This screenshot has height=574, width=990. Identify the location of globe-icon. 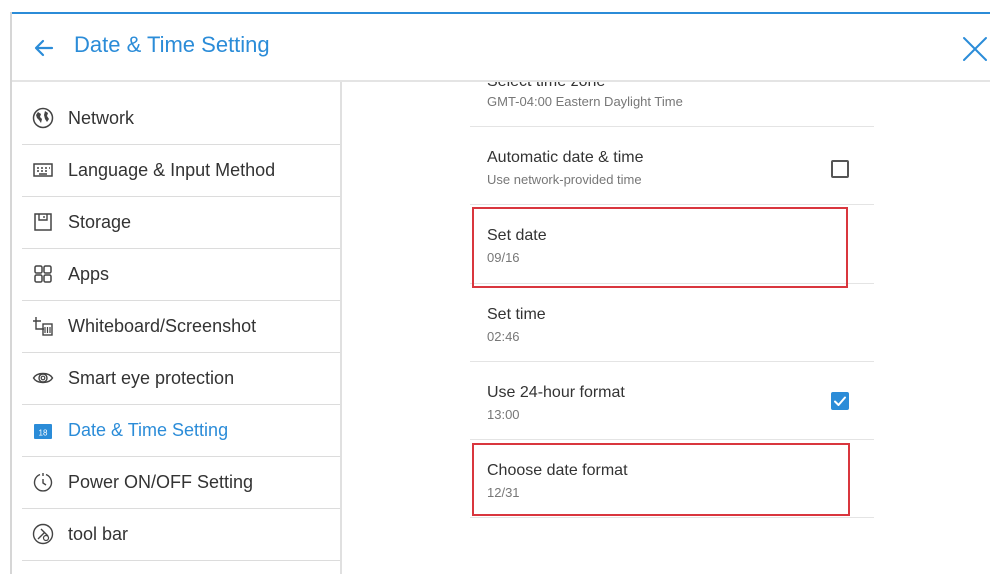
(43, 118).